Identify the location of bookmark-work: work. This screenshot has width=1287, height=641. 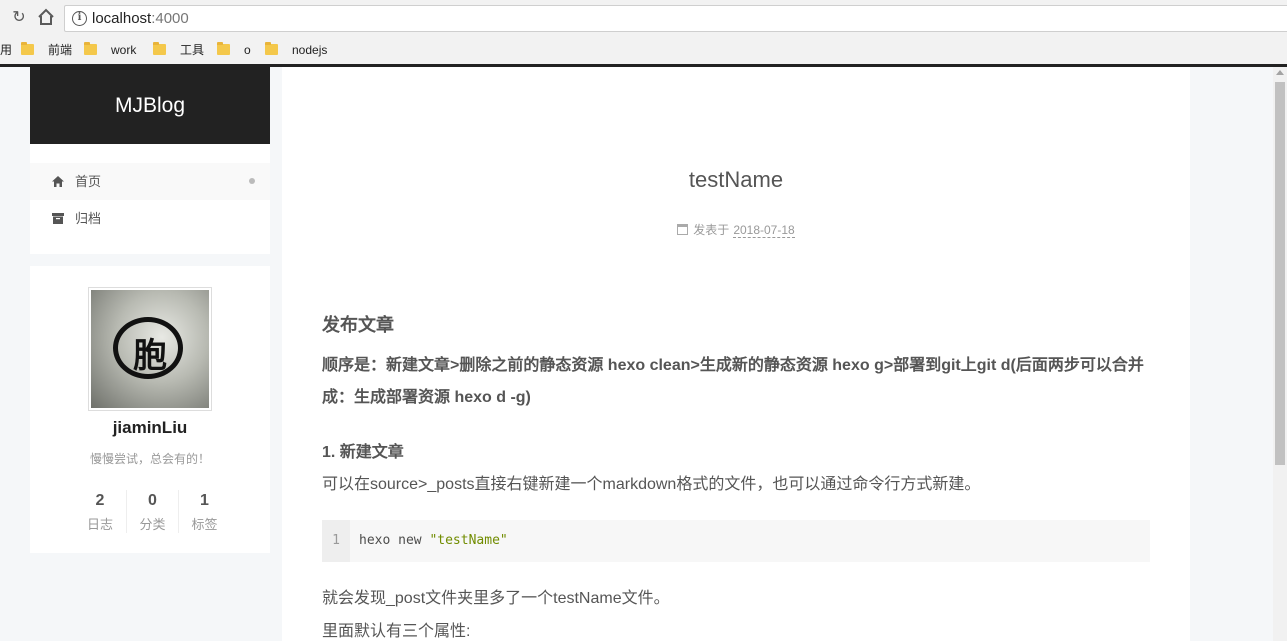
(110, 50).